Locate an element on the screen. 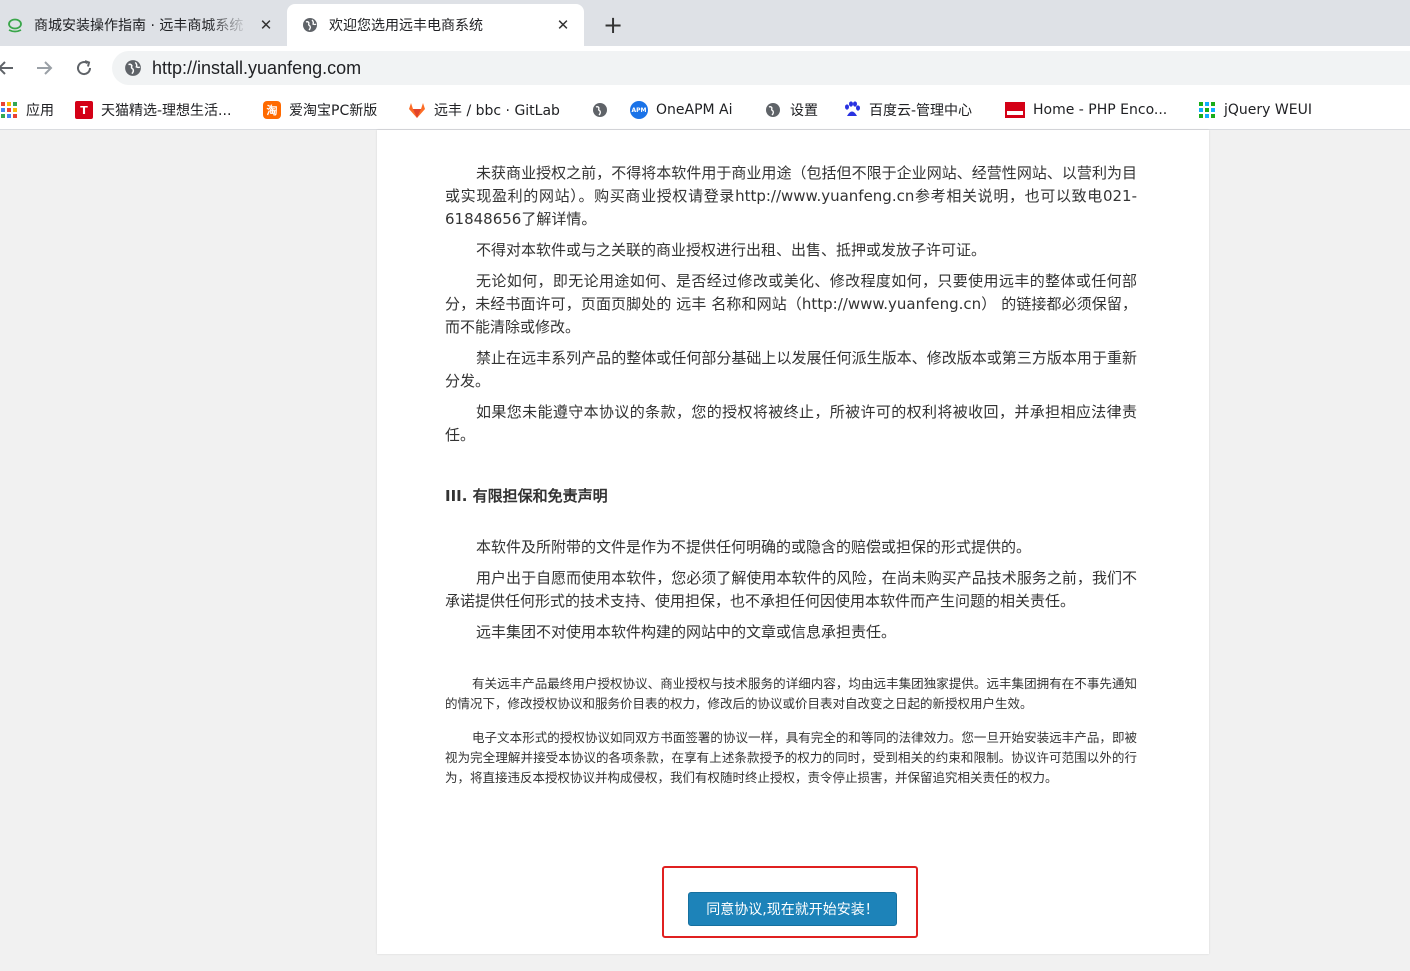 The height and width of the screenshot is (971, 1410). reload-icon is located at coordinates (84, 68).